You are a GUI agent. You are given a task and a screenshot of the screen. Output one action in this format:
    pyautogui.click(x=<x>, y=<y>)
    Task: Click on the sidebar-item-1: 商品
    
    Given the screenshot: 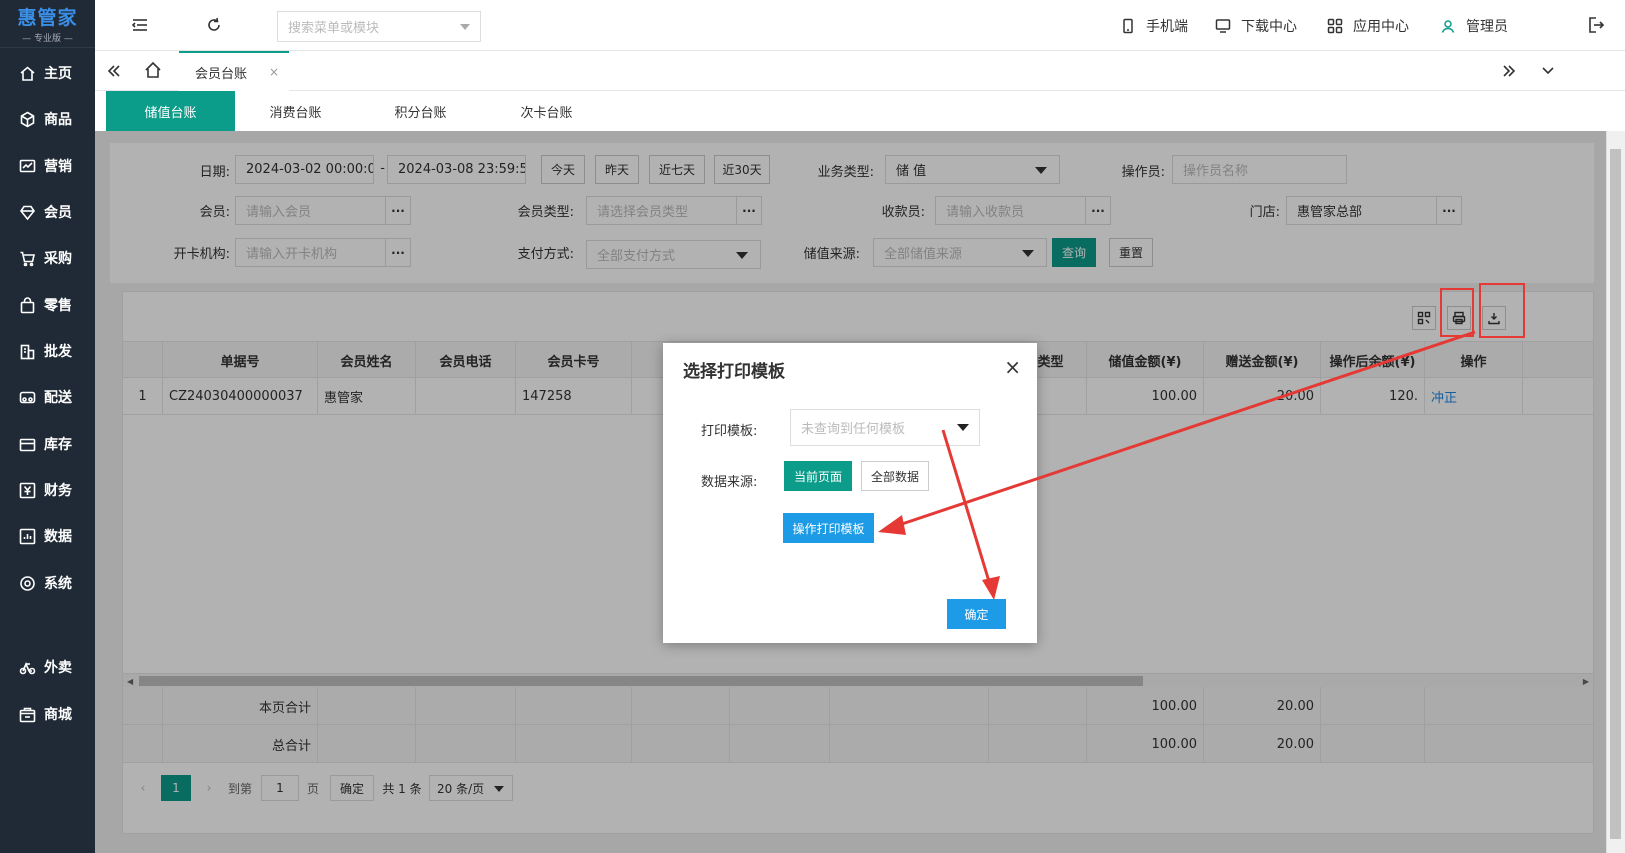 What is the action you would take?
    pyautogui.click(x=47, y=119)
    